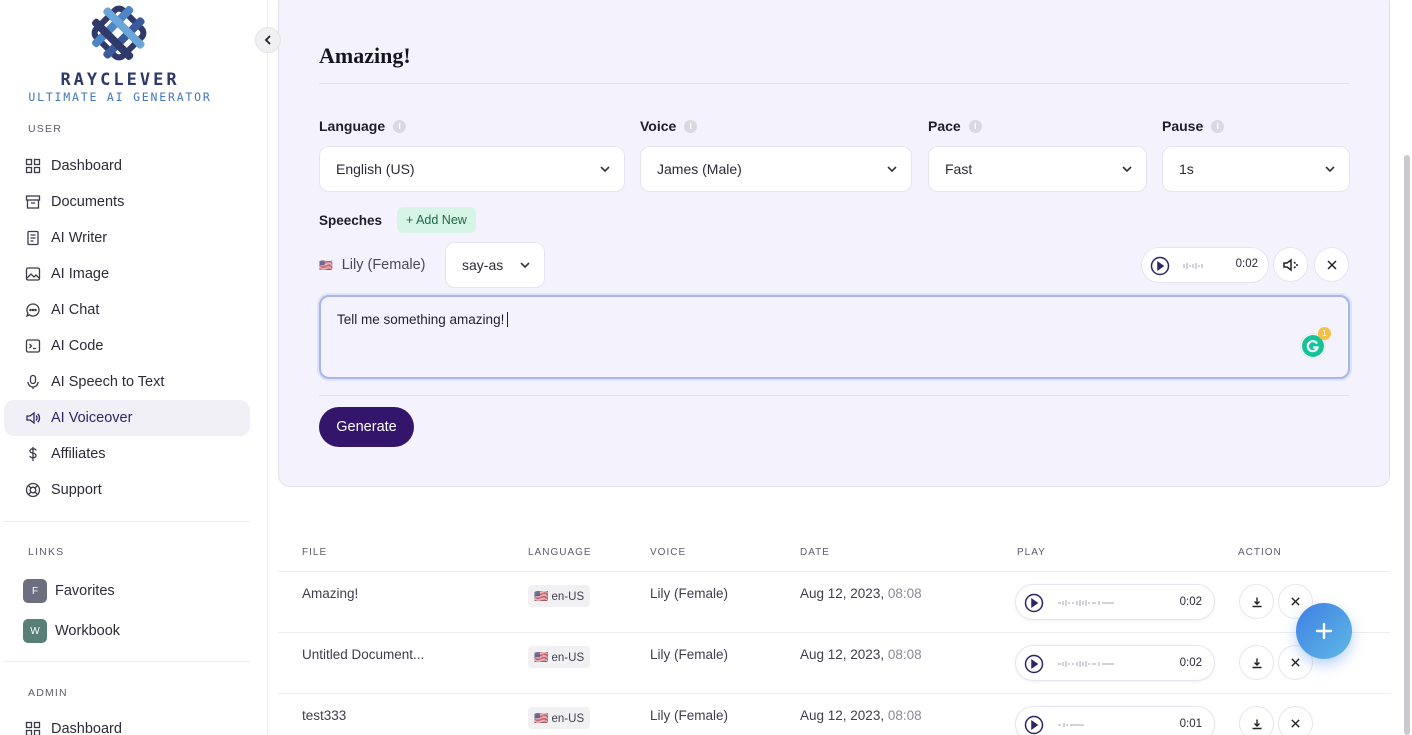 This screenshot has height=735, width=1412. Describe the element at coordinates (76, 490) in the screenshot. I see `sidebar-item-label: Support` at that location.